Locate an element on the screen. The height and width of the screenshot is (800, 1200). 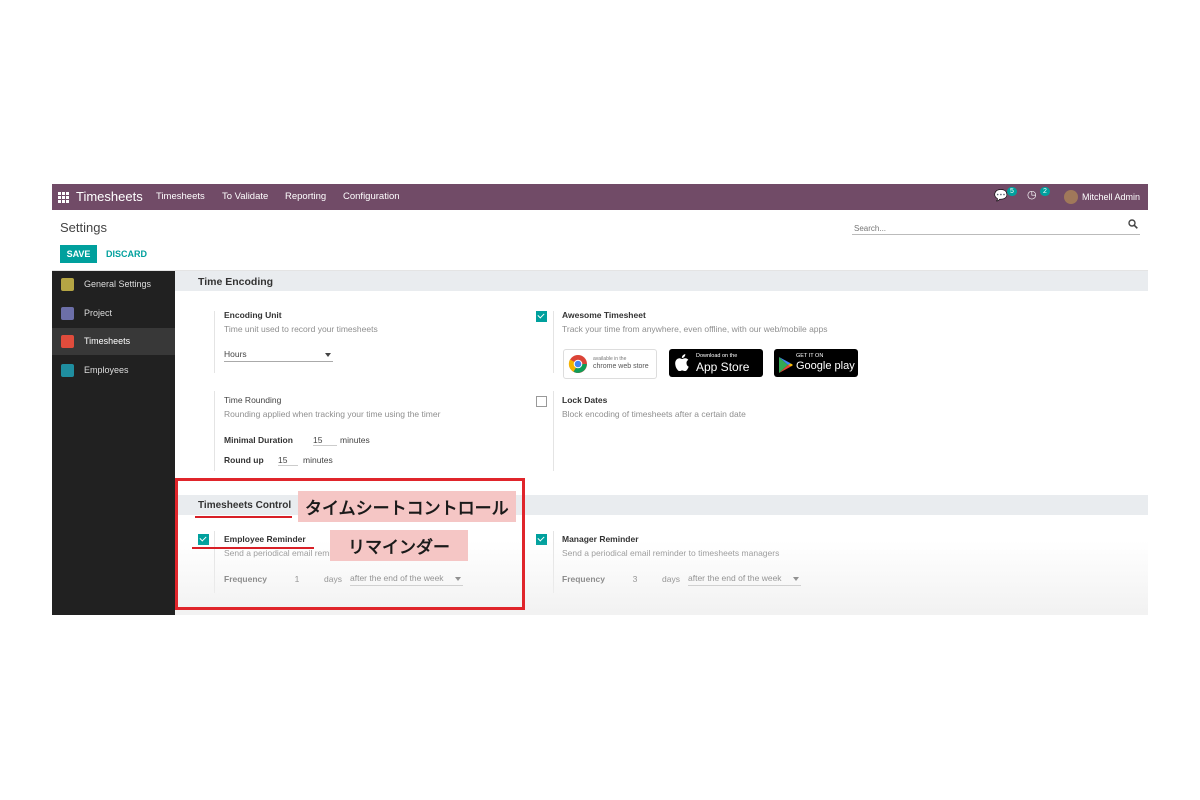
control-panel: Settings SAVE DISCARD is located at coordinates (600, 240).